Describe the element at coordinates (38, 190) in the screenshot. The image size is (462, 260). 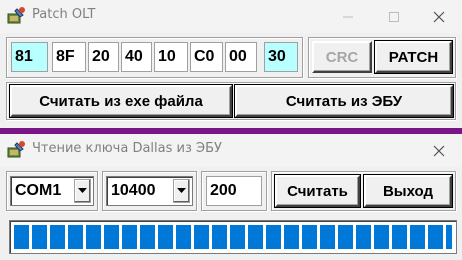
I see `port-value: COM1` at that location.